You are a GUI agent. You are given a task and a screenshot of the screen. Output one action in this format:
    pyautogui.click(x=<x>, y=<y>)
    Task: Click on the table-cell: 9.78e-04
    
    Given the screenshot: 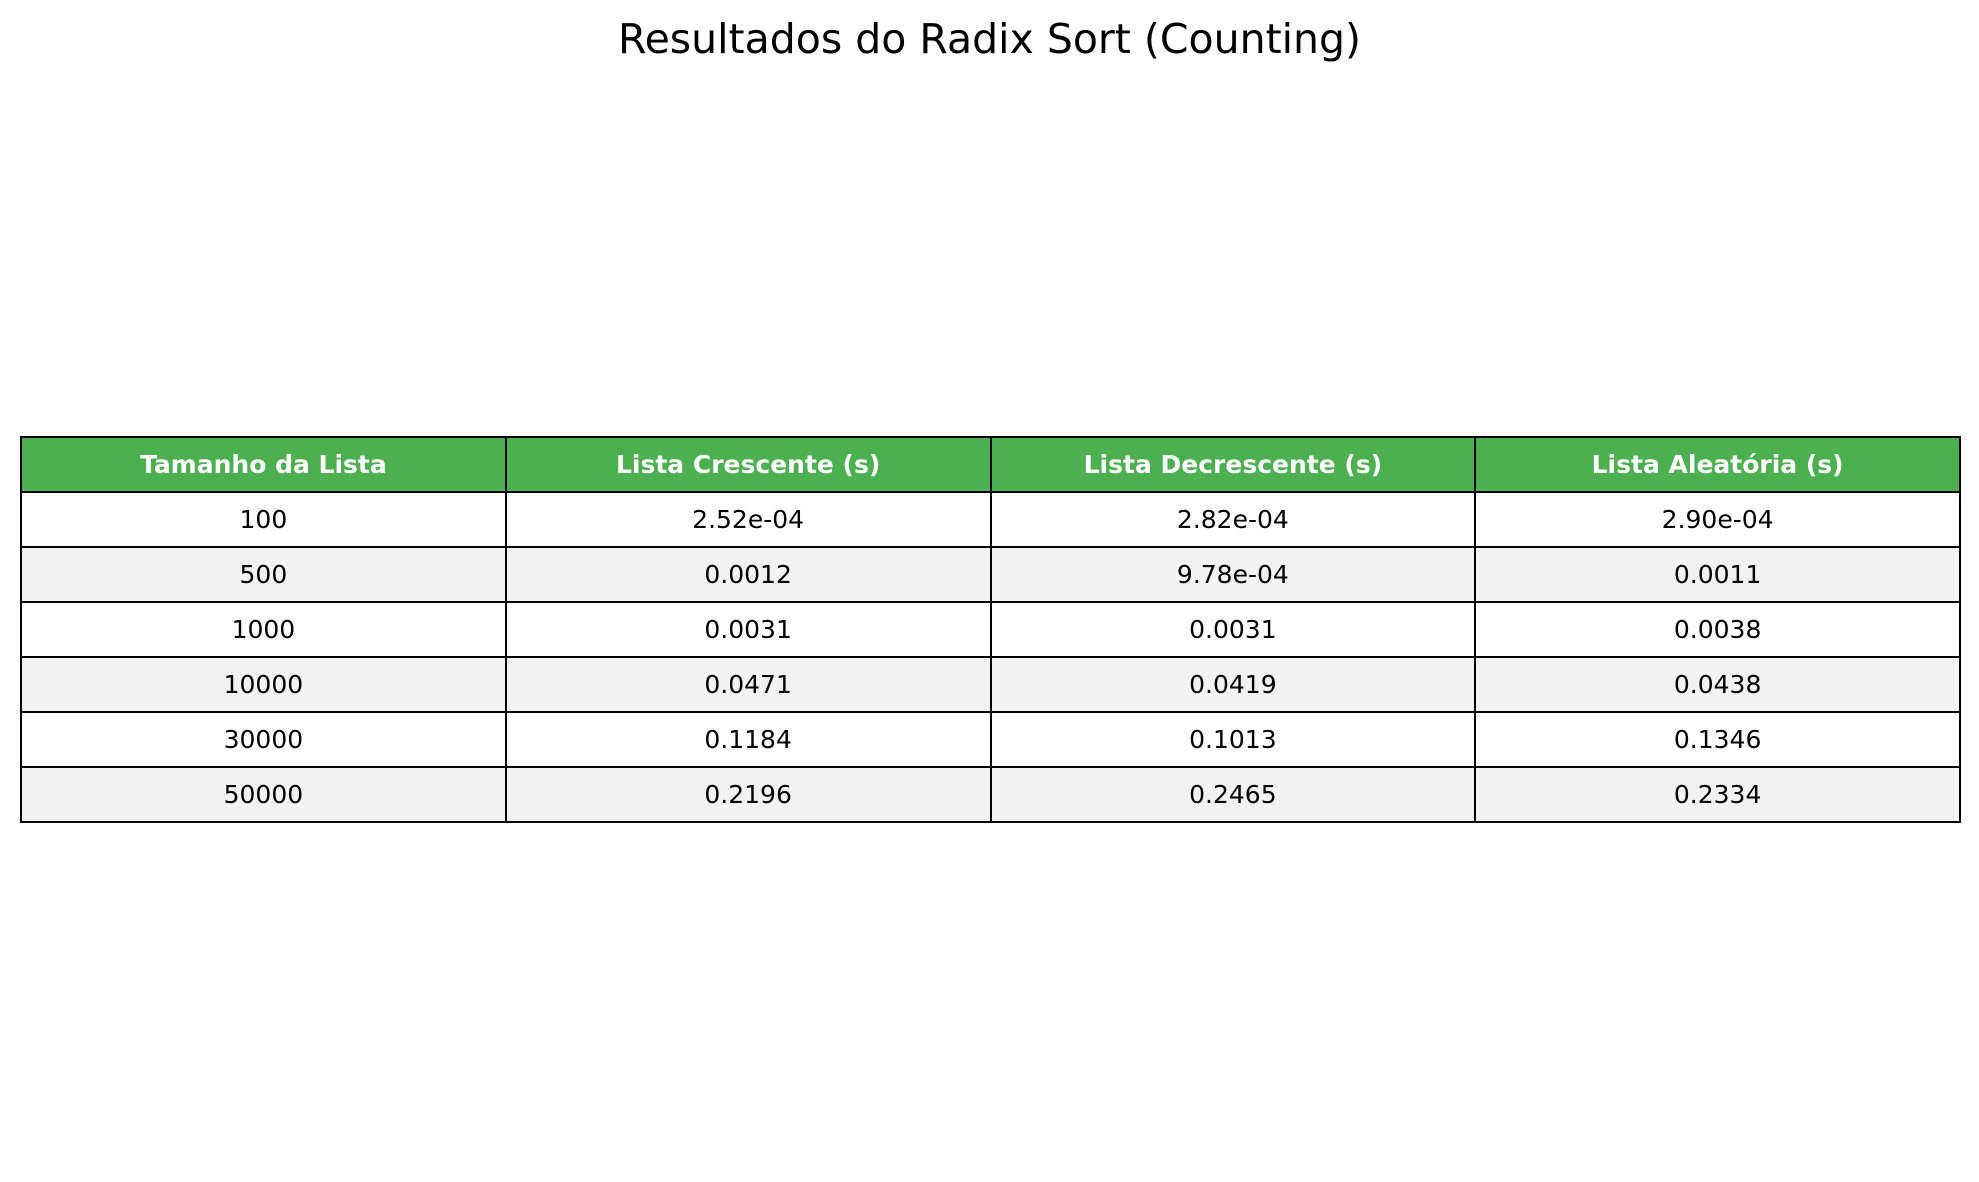 What is the action you would take?
    pyautogui.click(x=1233, y=574)
    